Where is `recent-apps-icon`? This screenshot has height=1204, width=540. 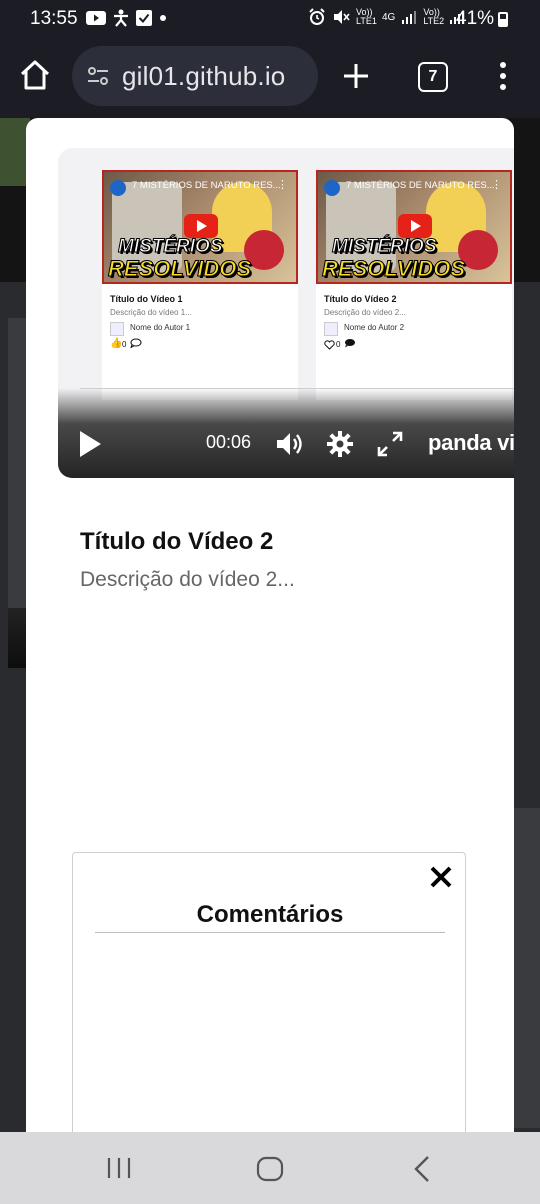 recent-apps-icon is located at coordinates (119, 1168).